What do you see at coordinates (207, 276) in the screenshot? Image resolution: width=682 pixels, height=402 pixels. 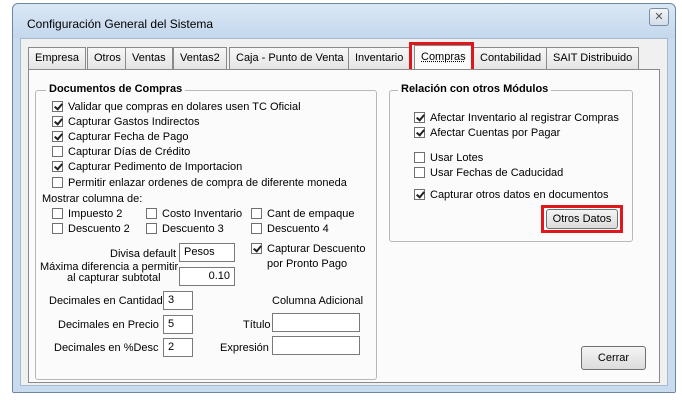 I see `max-diferencia-field: 0.10` at bounding box center [207, 276].